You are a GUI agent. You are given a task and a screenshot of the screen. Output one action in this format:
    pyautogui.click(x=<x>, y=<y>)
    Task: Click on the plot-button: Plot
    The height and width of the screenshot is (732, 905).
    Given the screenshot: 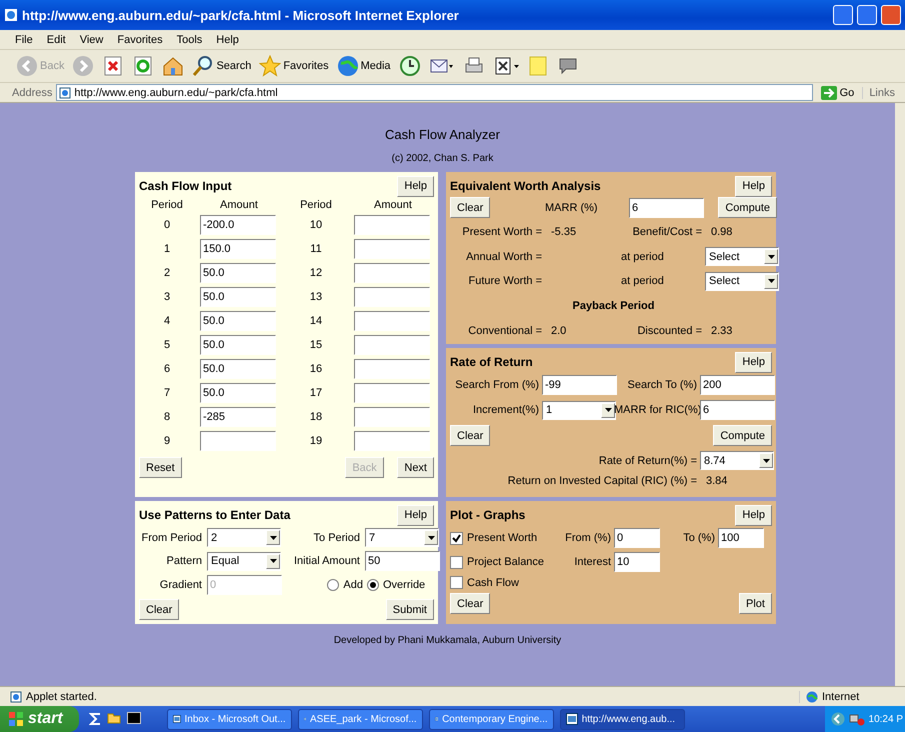 What is the action you would take?
    pyautogui.click(x=755, y=603)
    